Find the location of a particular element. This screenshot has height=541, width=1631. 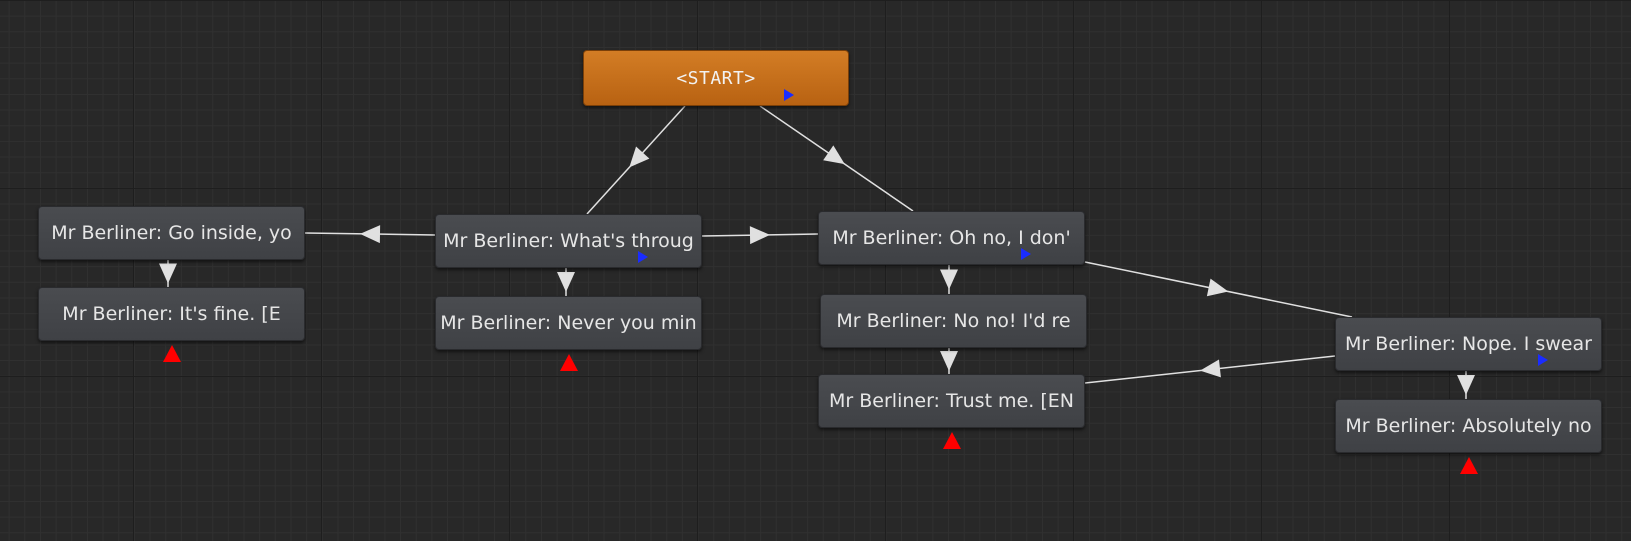

edge-n_whats-to-n_go is located at coordinates (370, 234).